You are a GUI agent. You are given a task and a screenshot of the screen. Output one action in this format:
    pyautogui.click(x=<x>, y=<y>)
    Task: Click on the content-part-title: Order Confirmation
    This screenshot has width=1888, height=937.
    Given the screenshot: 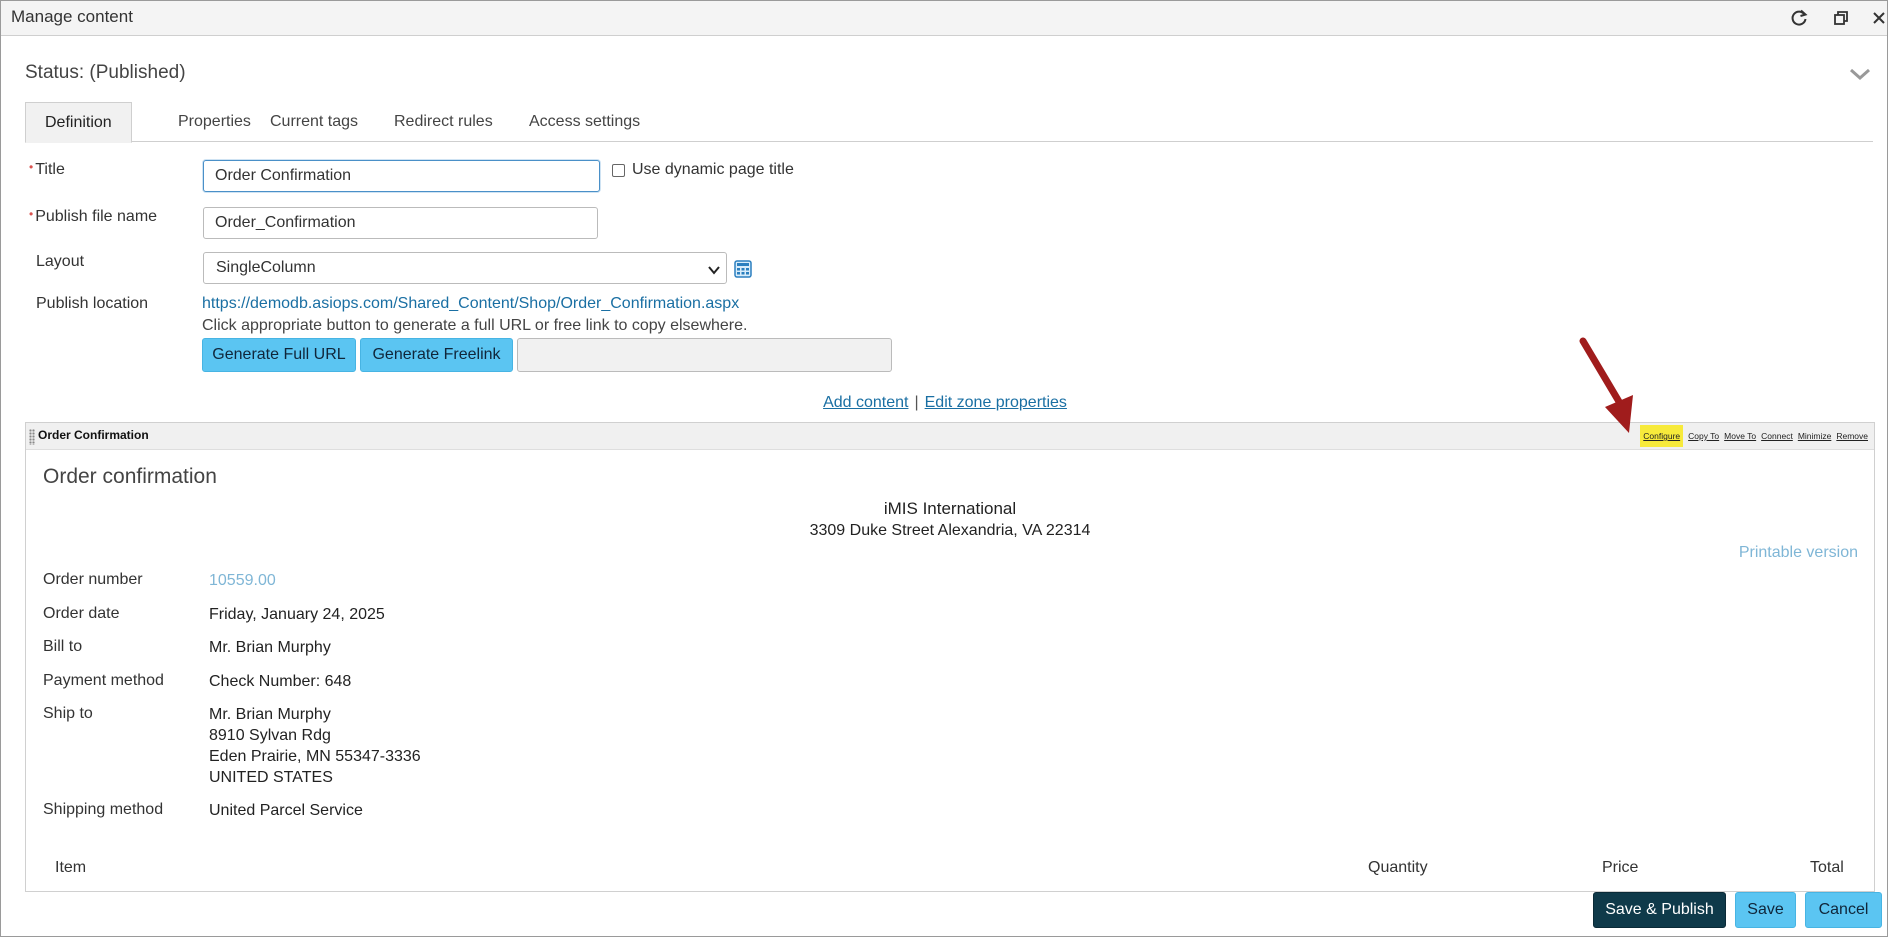 What is the action you would take?
    pyautogui.click(x=93, y=435)
    